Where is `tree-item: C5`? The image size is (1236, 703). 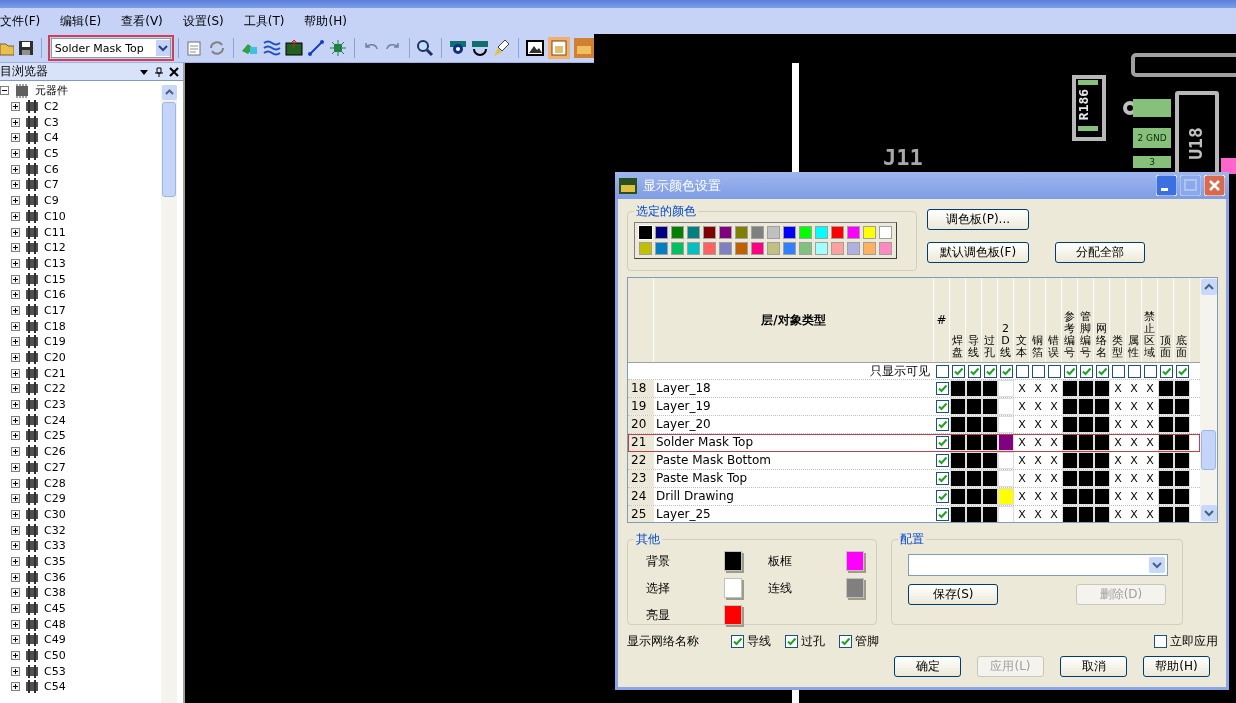
tree-item: C5 is located at coordinates (51, 154).